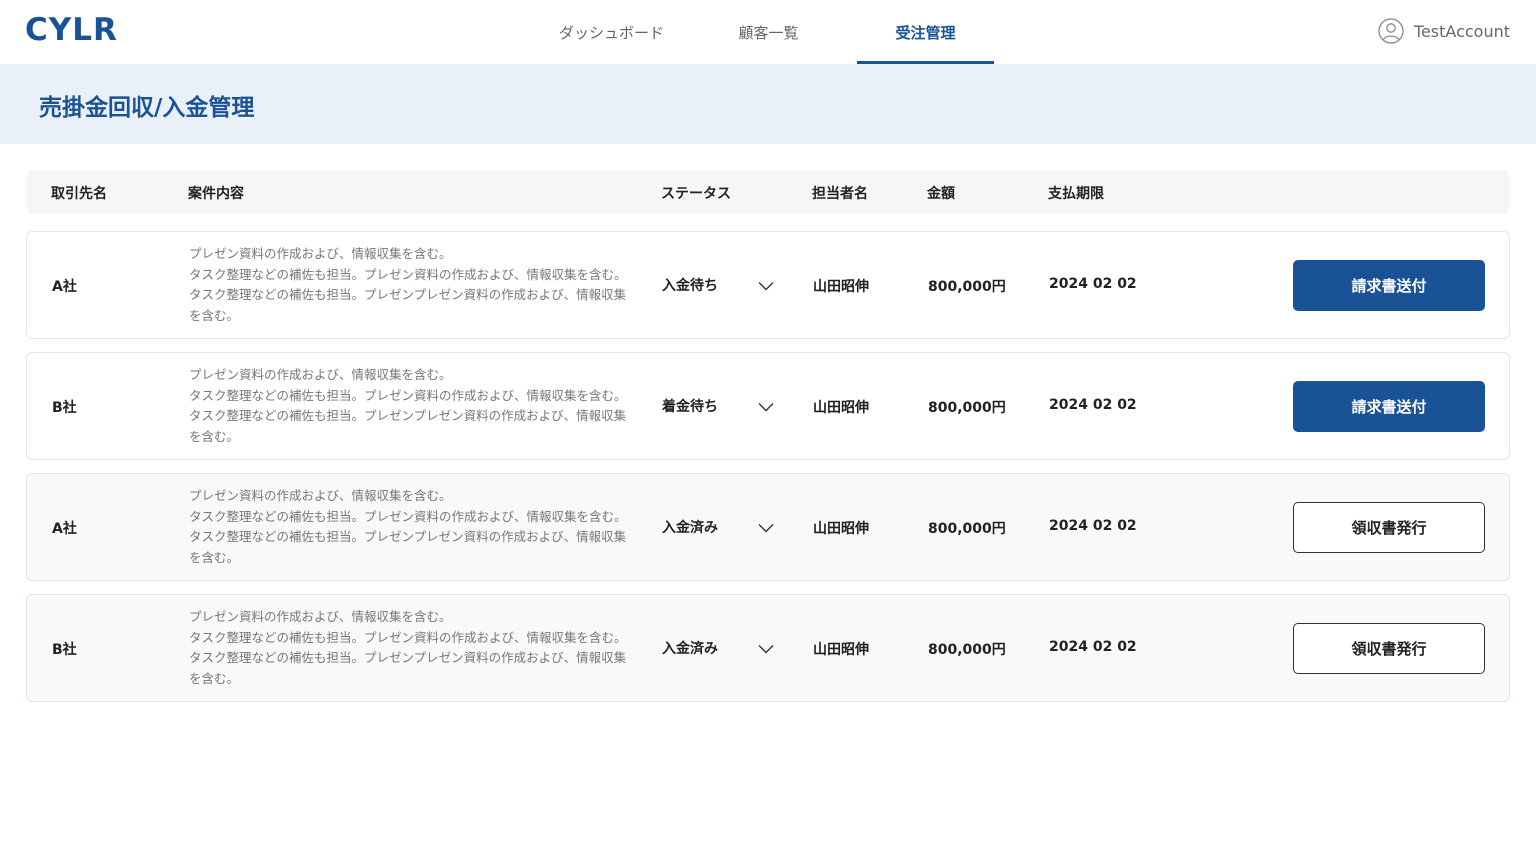  I want to click on header-amount: 金額, so click(941, 194).